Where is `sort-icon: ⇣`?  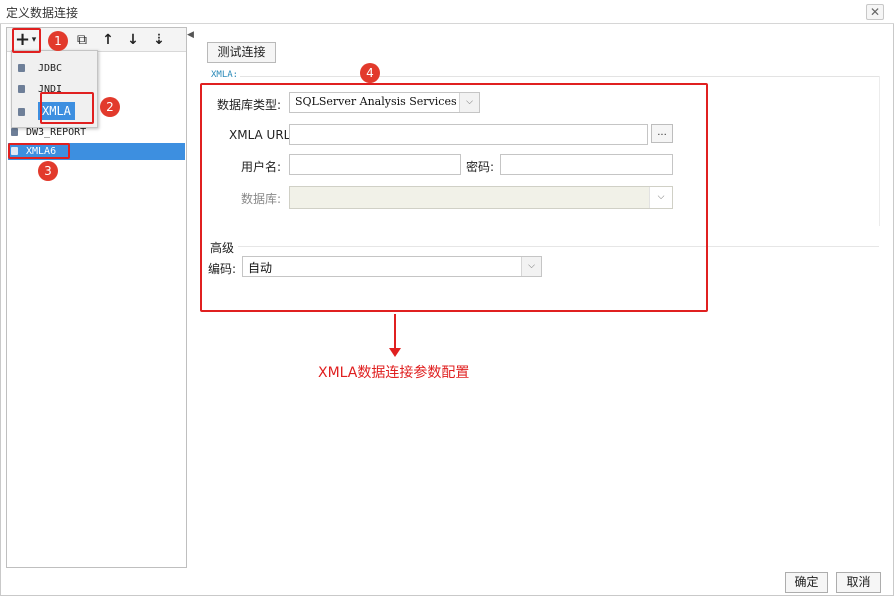
sort-icon: ⇣ is located at coordinates (159, 40).